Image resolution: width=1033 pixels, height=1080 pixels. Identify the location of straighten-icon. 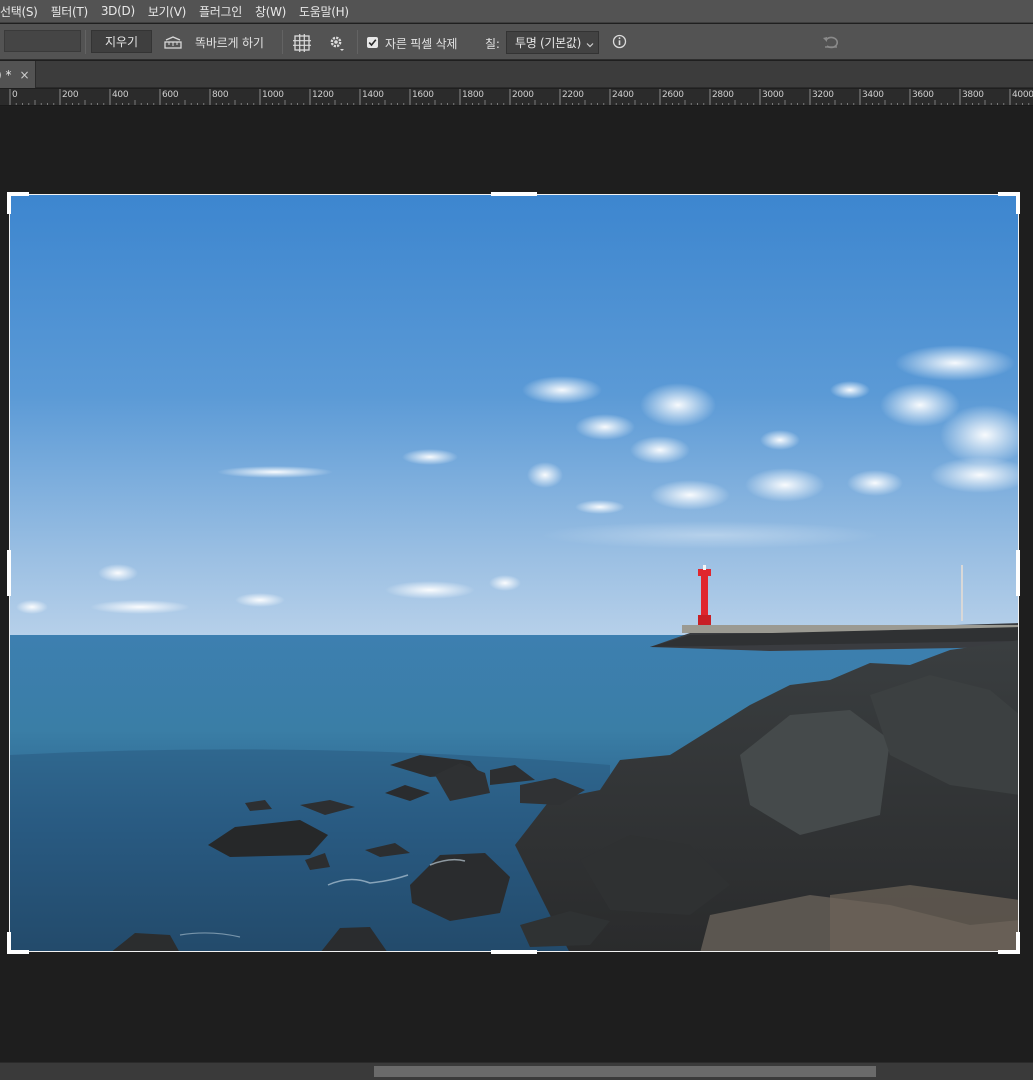
(173, 42).